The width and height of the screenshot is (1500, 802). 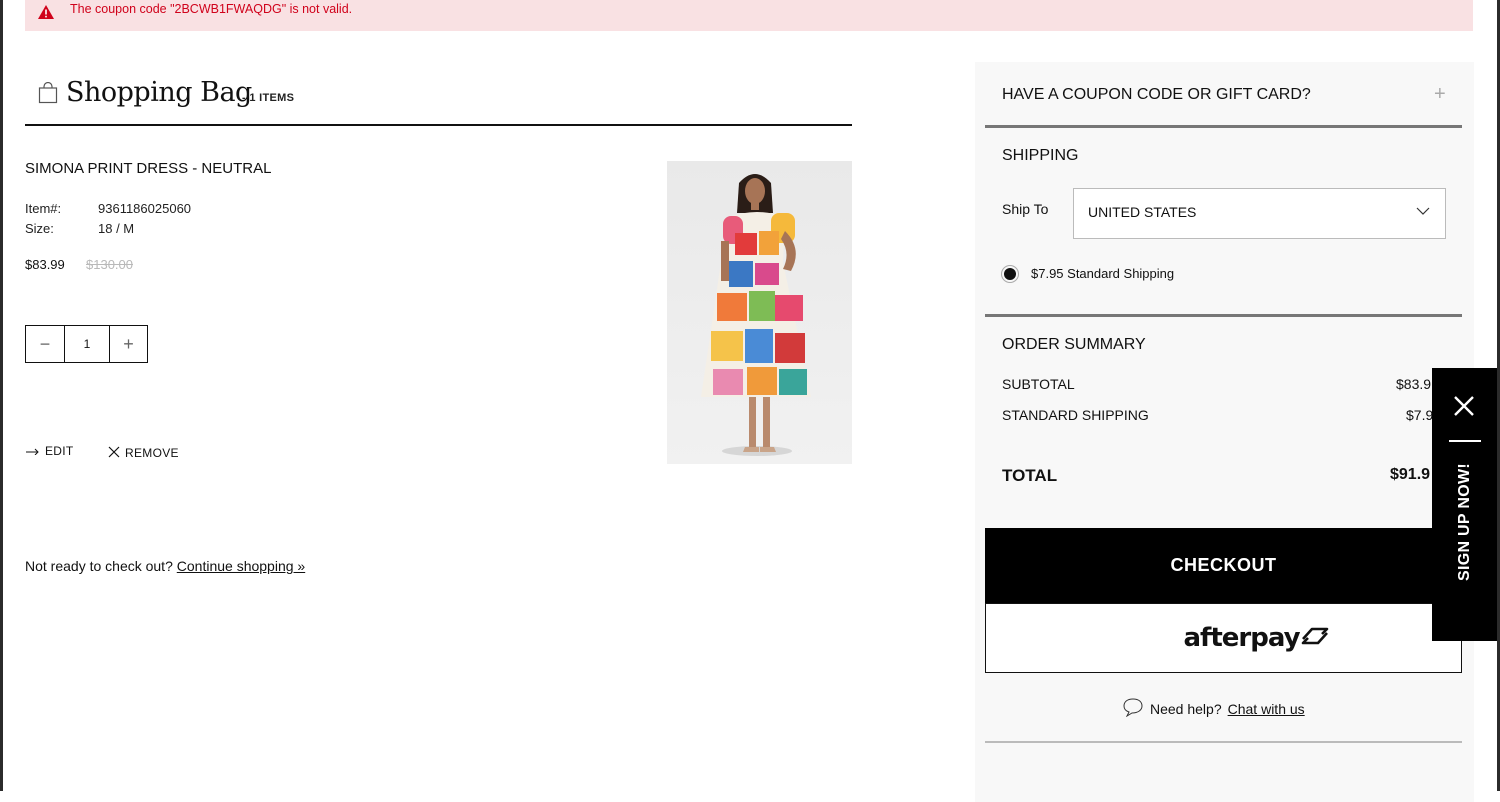 I want to click on order-summary-title: ORDER SUMMARY, so click(x=1074, y=344).